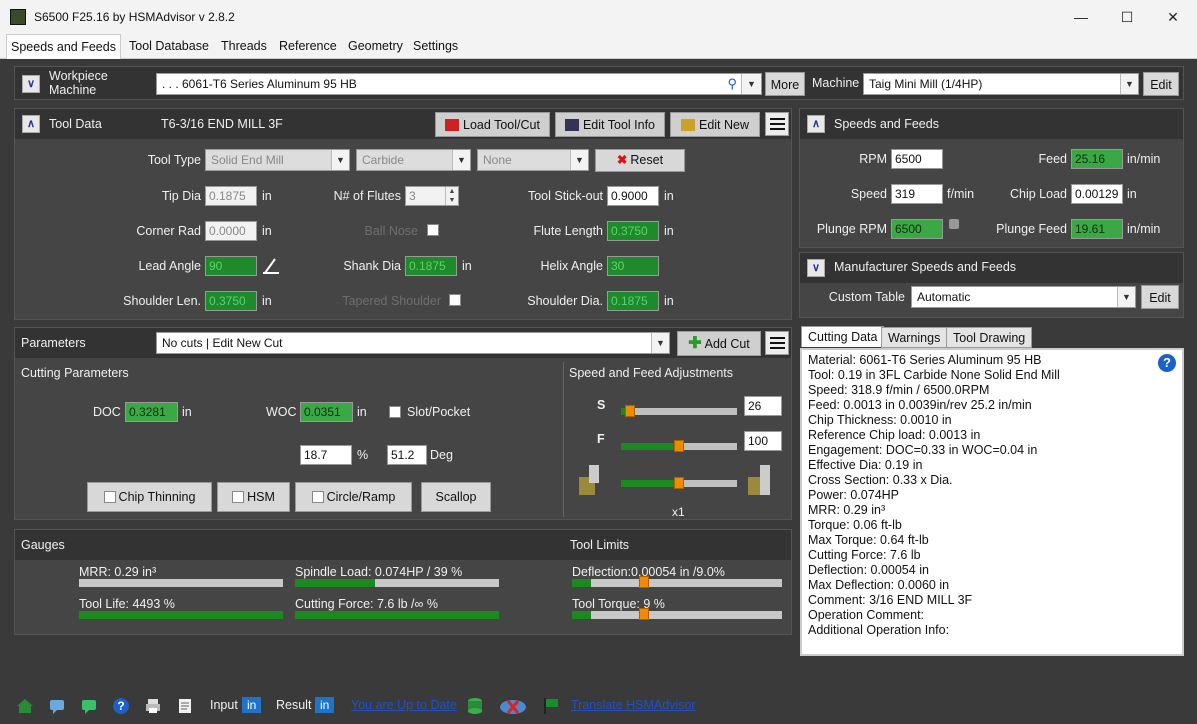 The width and height of the screenshot is (1197, 724). I want to click on material-select: . . . 6061-T6 Series Aluminum 95 HB ⚲ ▼, so click(459, 84).